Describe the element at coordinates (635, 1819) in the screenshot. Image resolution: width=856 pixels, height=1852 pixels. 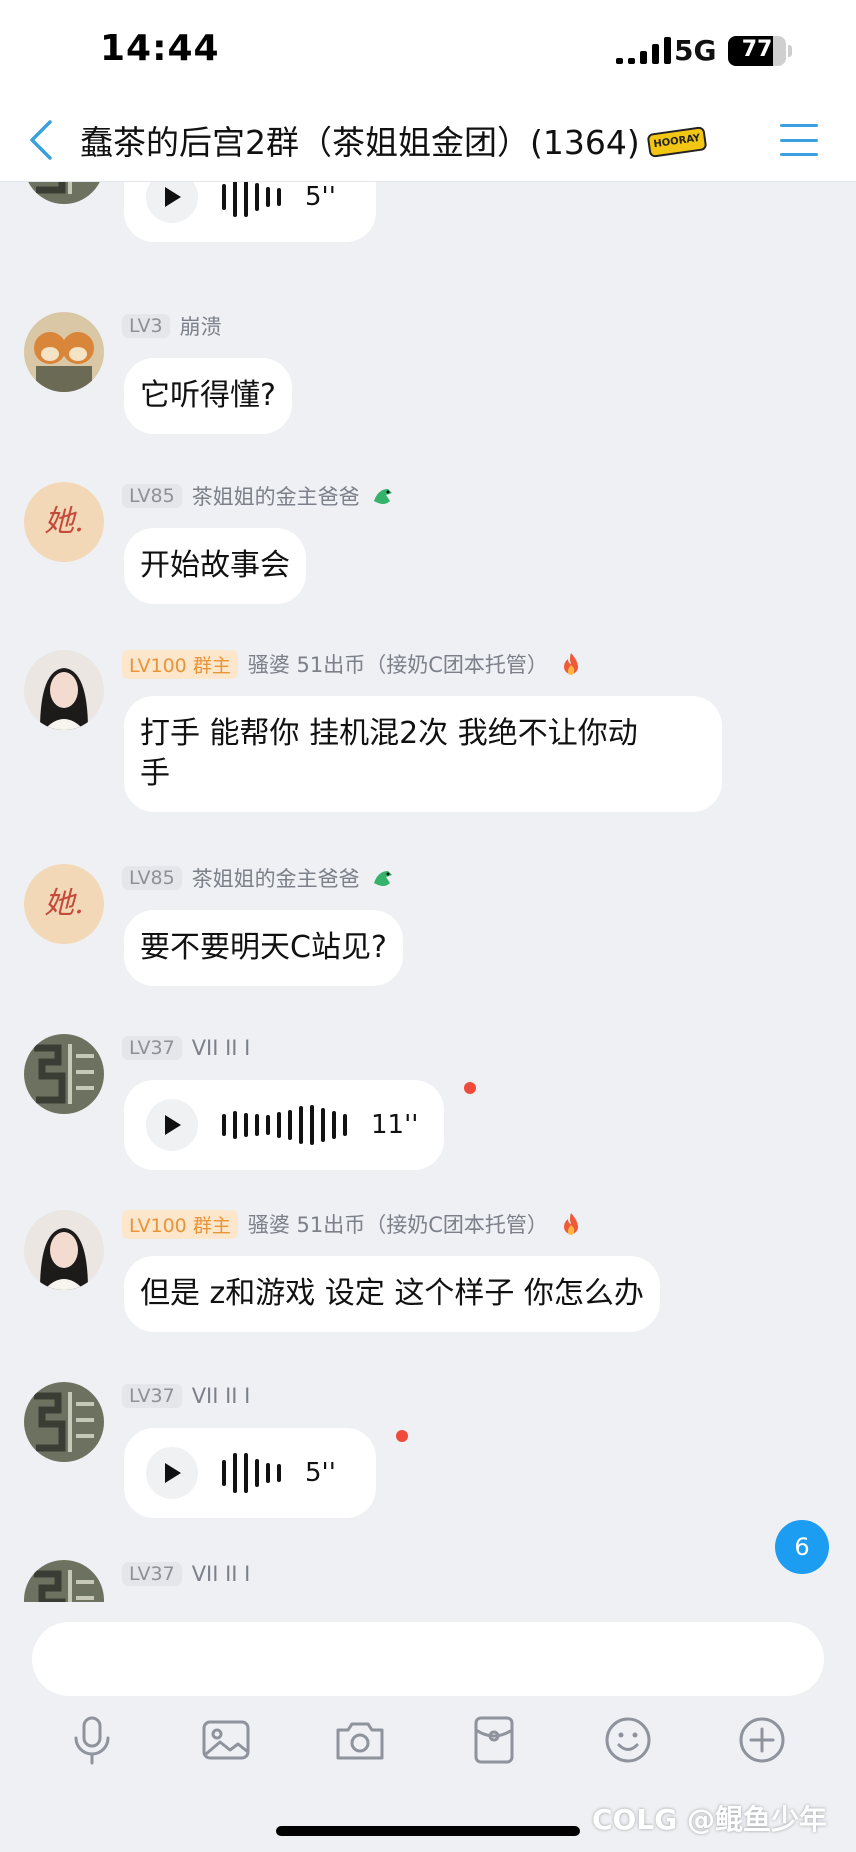
I see `watermark-brand: COLG` at that location.